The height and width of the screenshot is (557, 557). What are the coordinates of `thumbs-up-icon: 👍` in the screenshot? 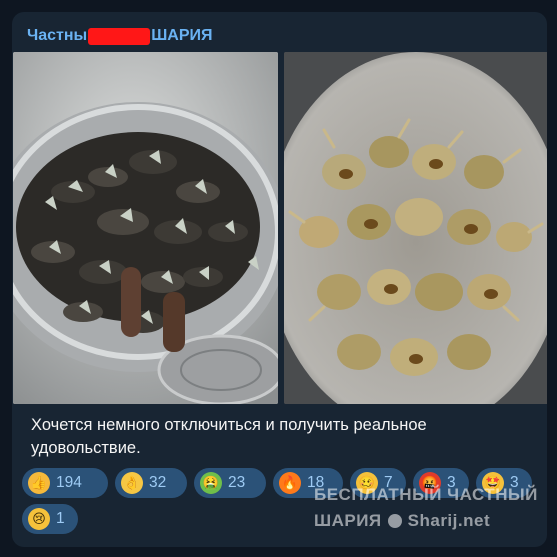 It's located at (39, 483).